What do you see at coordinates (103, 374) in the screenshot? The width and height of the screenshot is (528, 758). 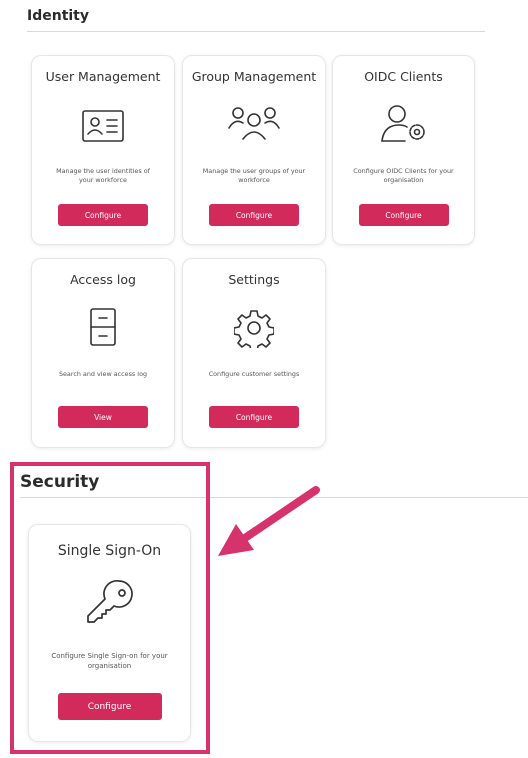 I see `card-description: Search and view access log` at bounding box center [103, 374].